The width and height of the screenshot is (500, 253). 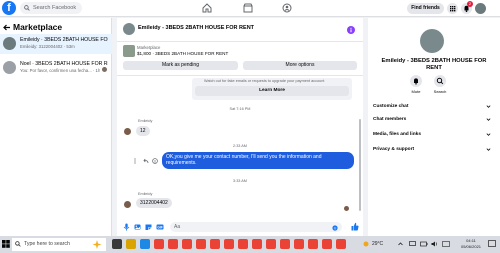 What do you see at coordinates (38, 27) in the screenshot?
I see `page-title: Marketplace` at bounding box center [38, 27].